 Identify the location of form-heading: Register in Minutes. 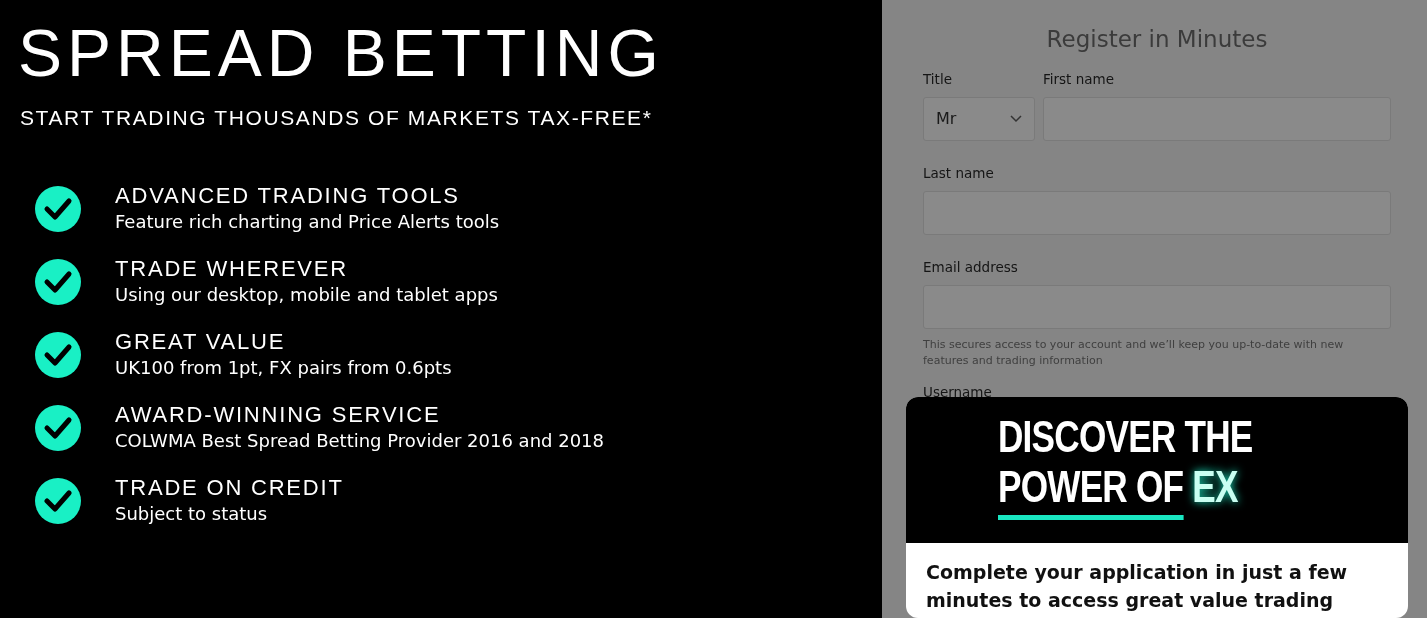
(1157, 39).